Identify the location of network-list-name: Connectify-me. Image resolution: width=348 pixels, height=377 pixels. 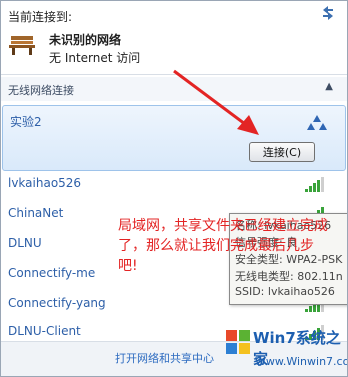
(52, 273).